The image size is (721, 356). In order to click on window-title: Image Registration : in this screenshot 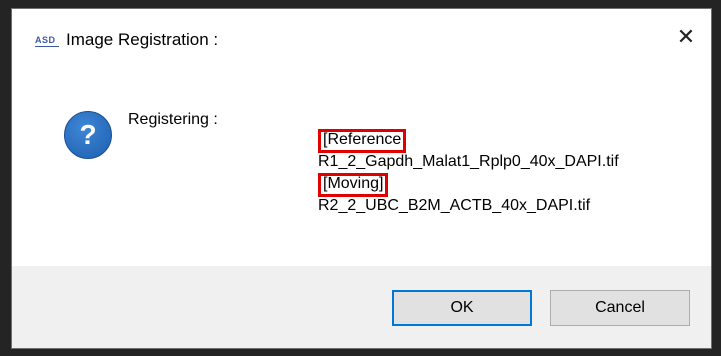, I will do `click(142, 39)`.